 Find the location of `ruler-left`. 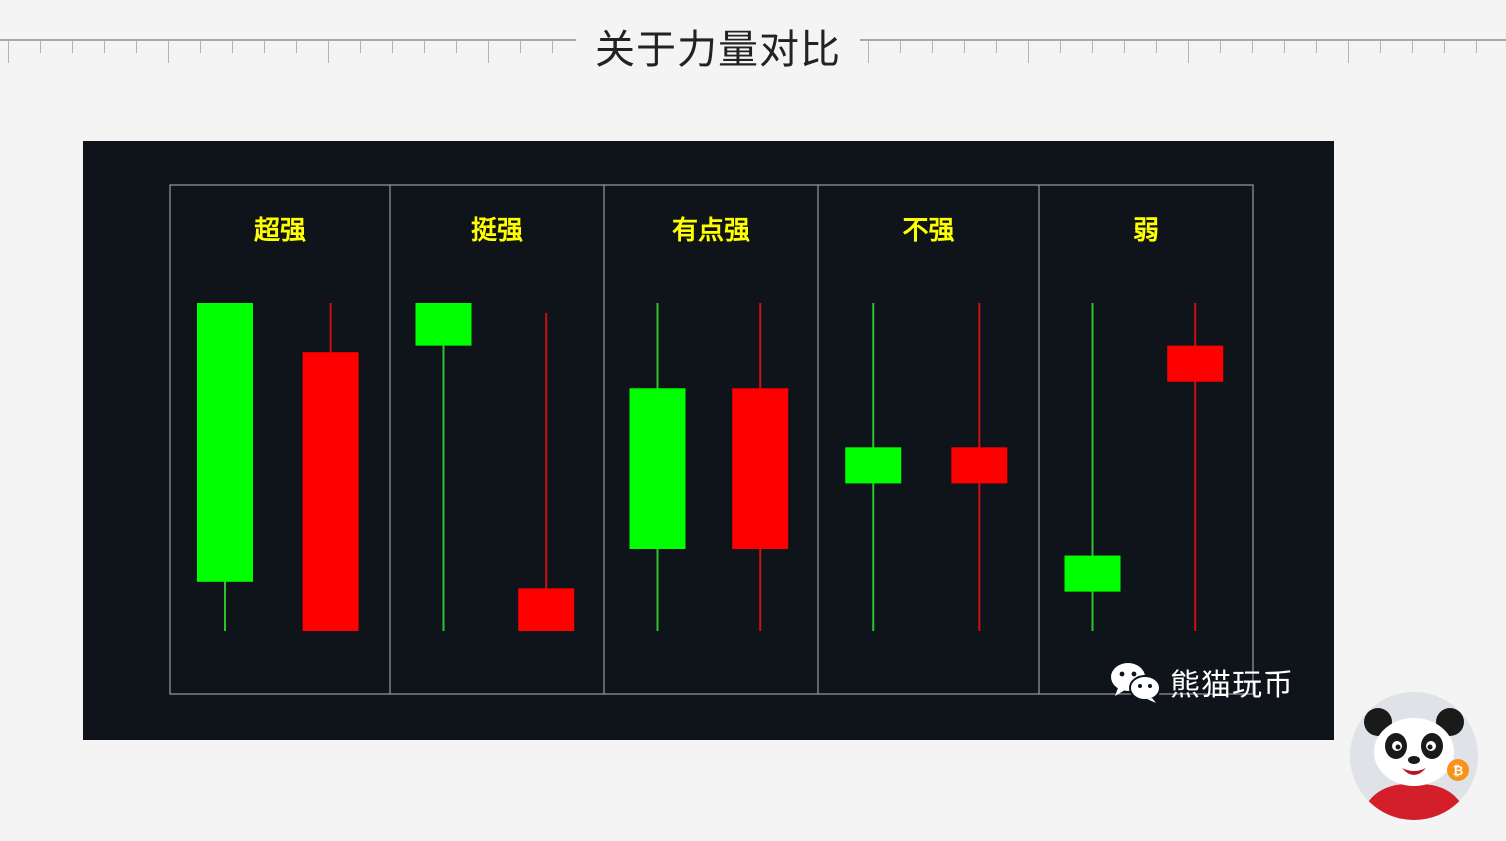

ruler-left is located at coordinates (288, 51).